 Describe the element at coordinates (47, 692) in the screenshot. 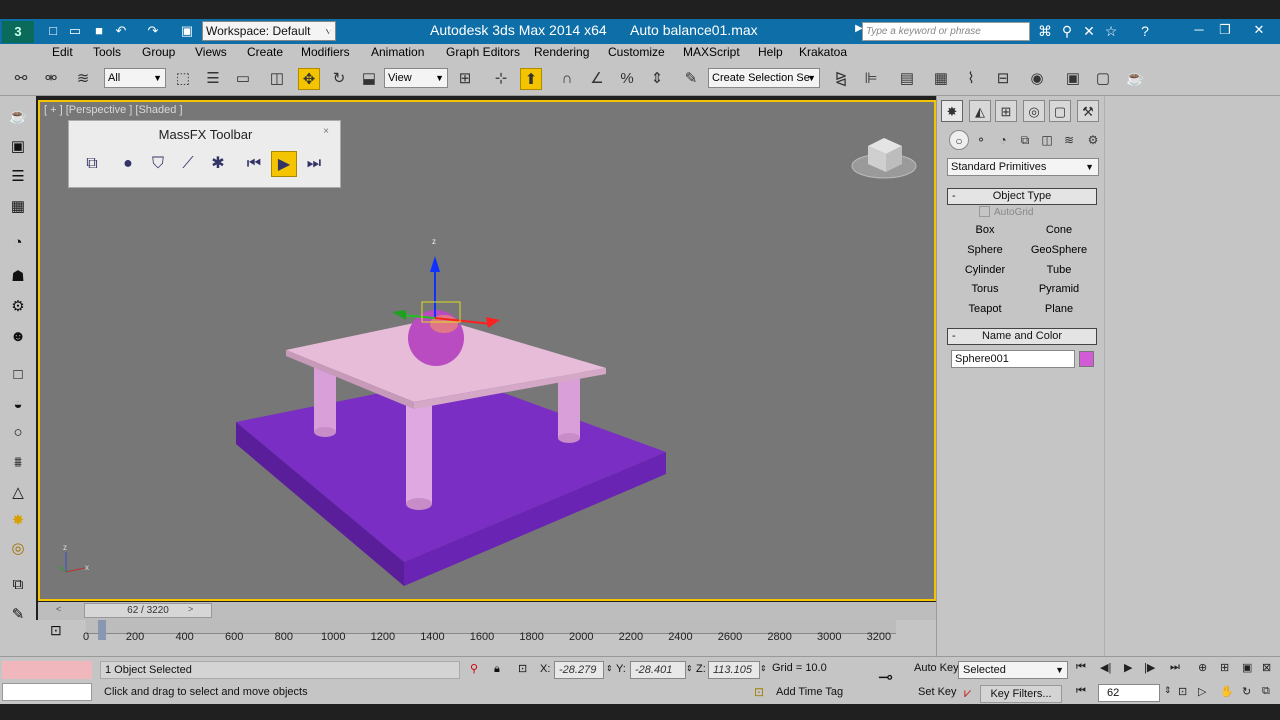

I see `maxscript-input` at that location.